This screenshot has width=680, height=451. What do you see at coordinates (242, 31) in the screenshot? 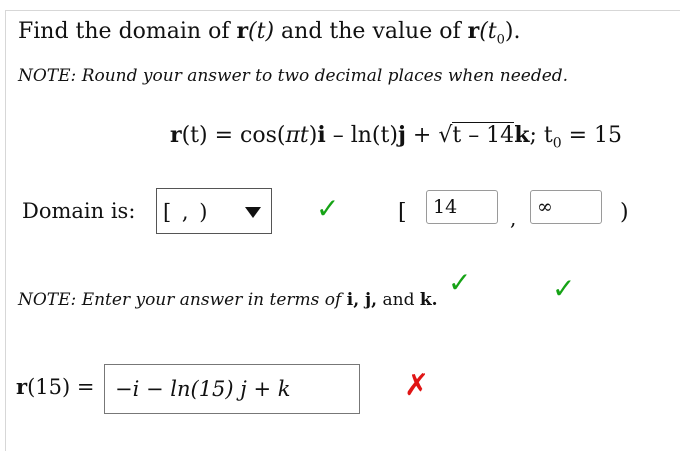
I see `title-r-vector: r` at bounding box center [242, 31].